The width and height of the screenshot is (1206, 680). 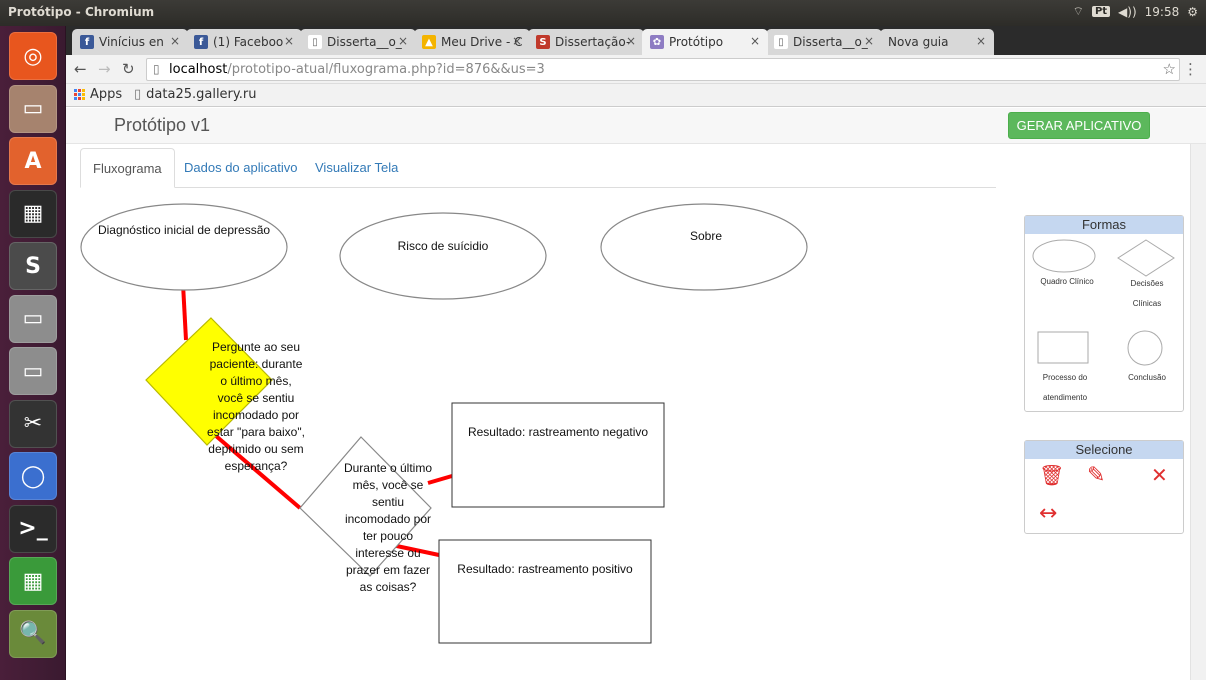 I want to click on dash-icon: ◎, so click(x=33, y=56).